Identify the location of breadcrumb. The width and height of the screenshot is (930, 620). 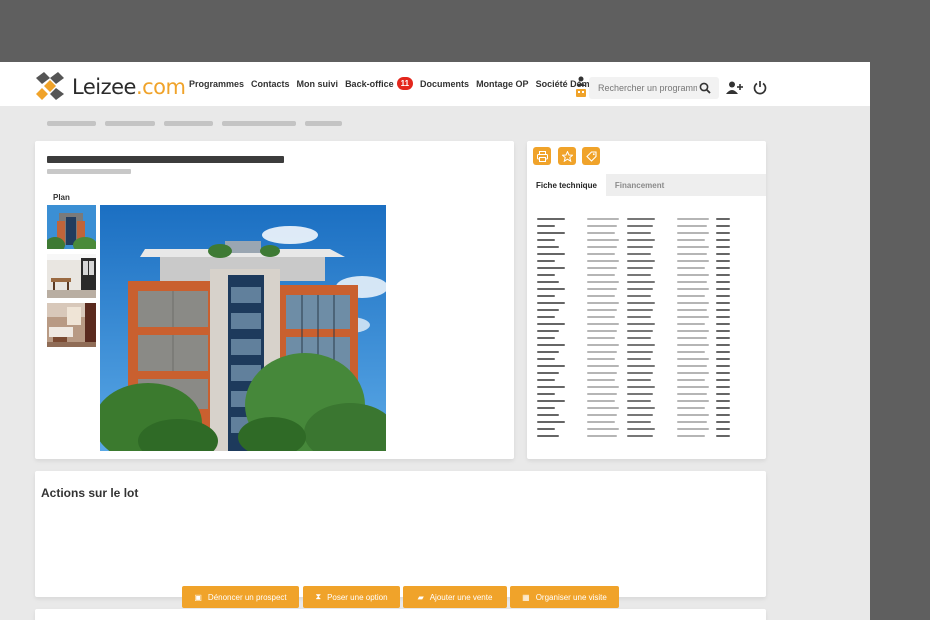
(199, 123).